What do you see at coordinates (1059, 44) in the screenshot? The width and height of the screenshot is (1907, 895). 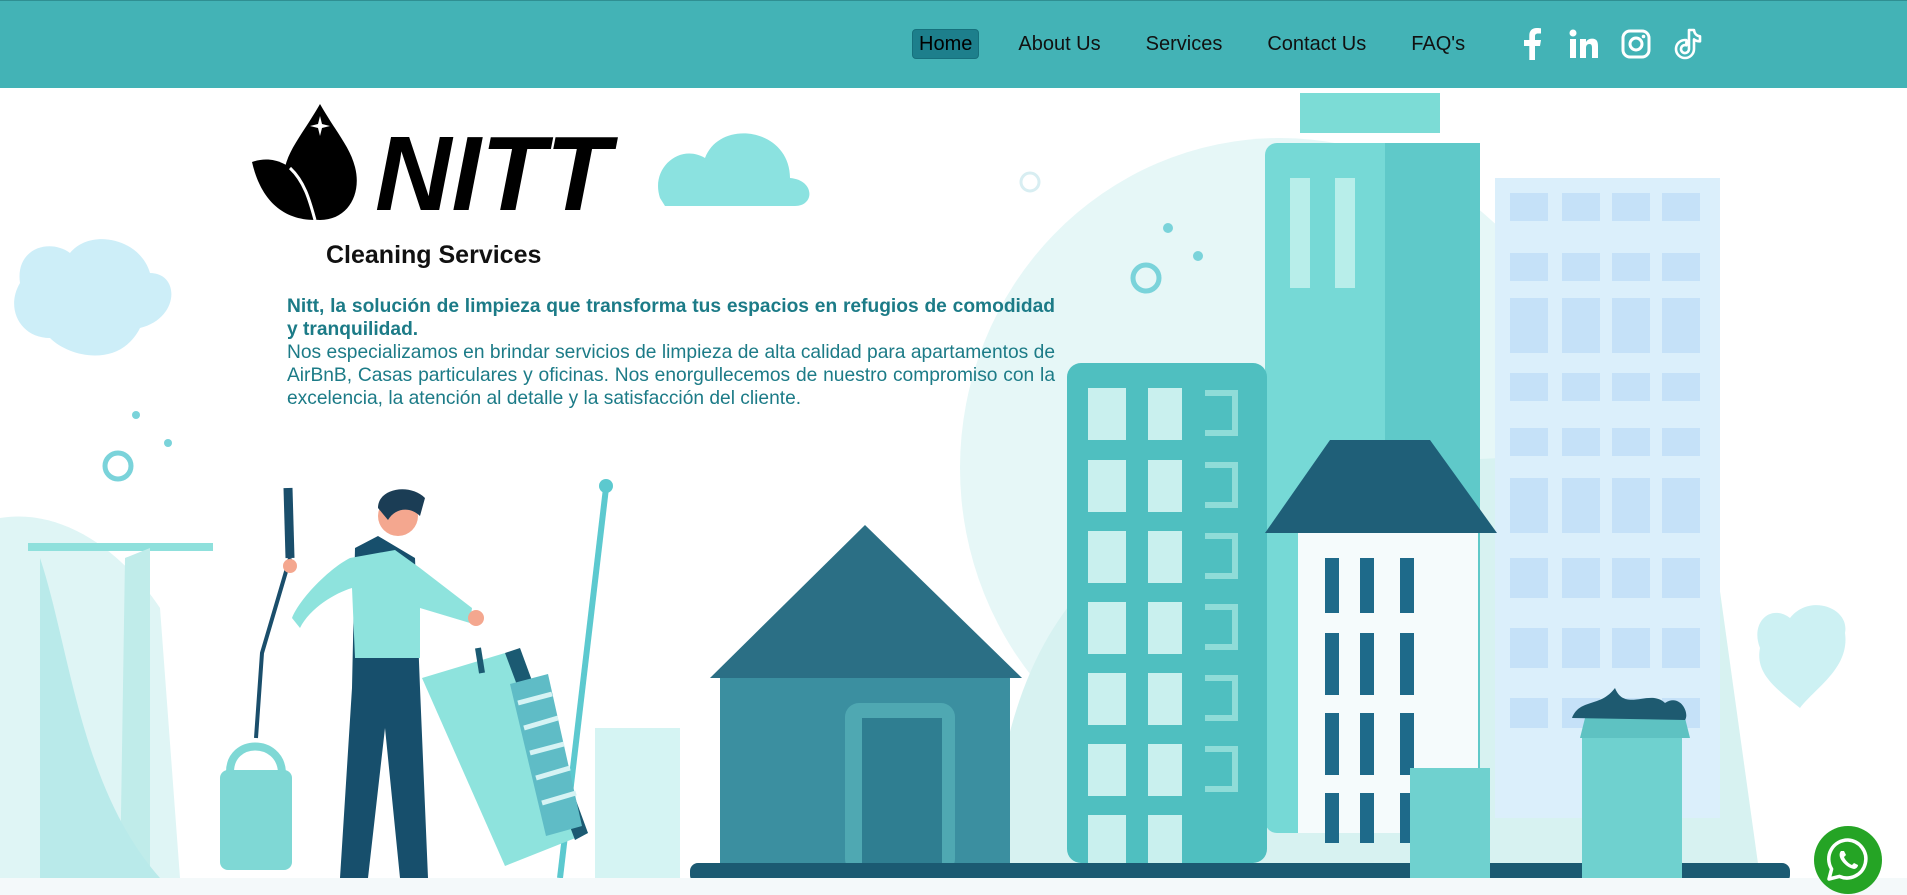 I see `nav-about-us: About Us` at bounding box center [1059, 44].